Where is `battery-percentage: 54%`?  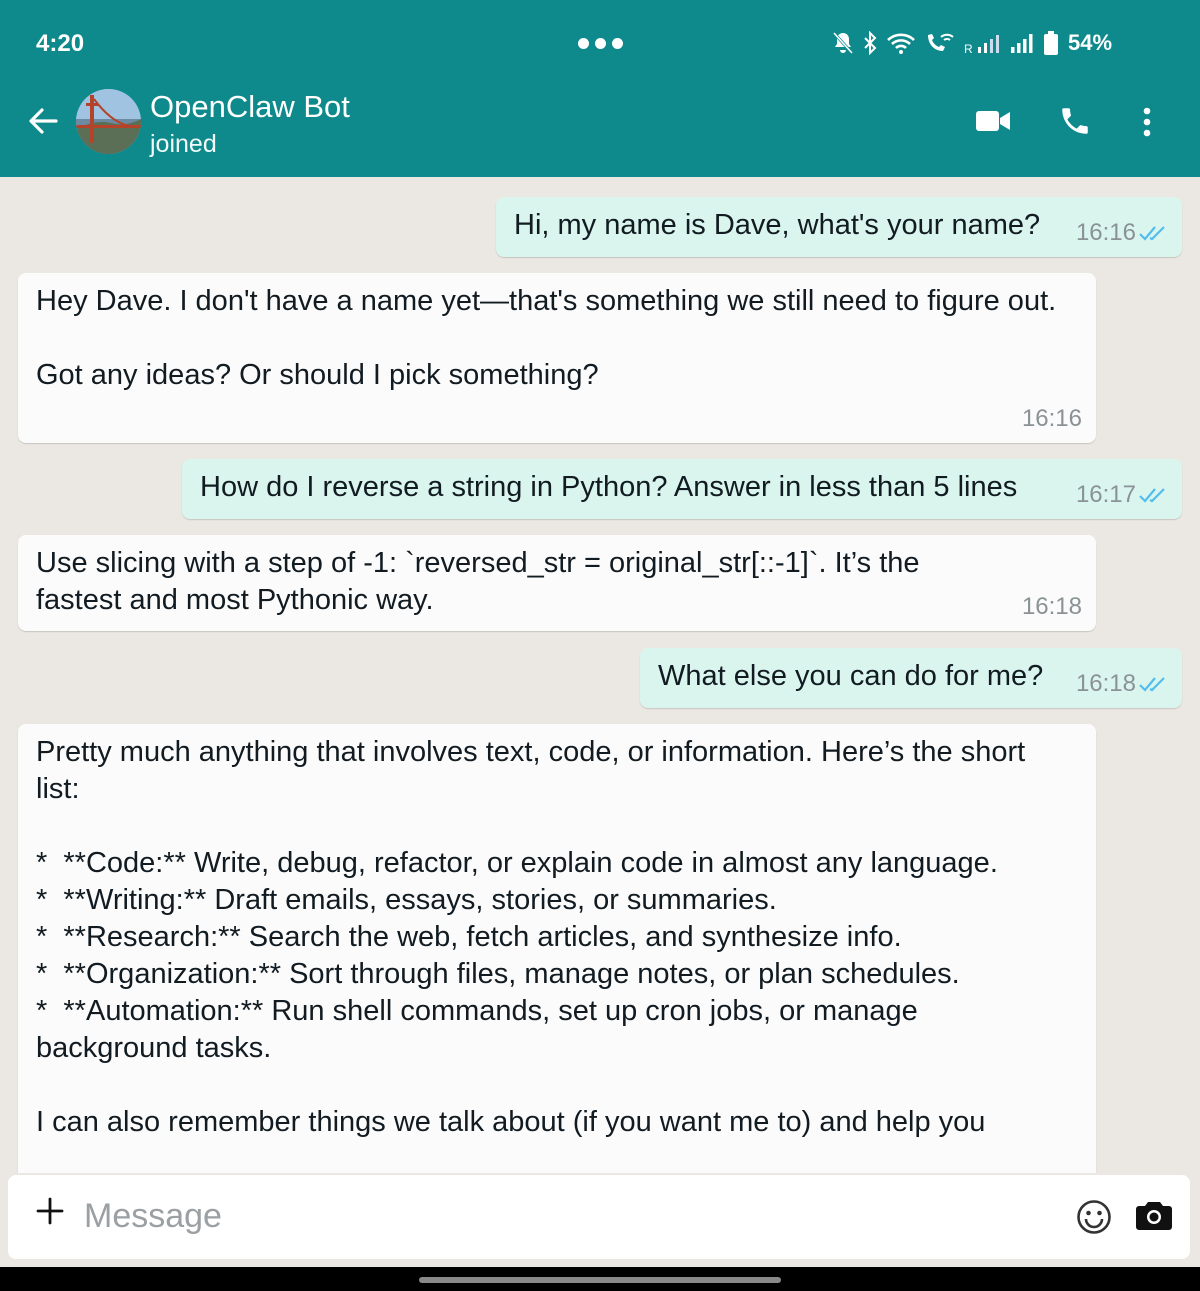
battery-percentage: 54% is located at coordinates (1090, 42).